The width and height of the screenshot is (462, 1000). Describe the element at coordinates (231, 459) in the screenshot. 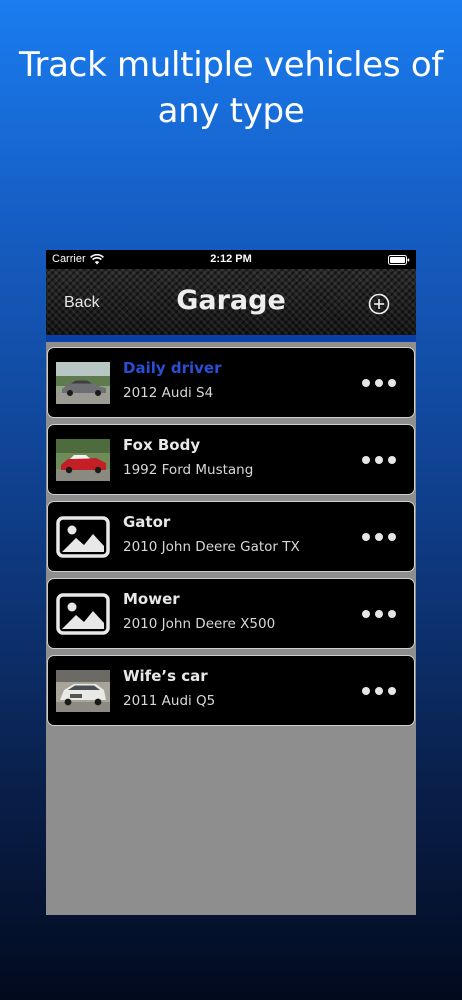

I see `vehicle-row-fox-body: Fox Body 1992 Ford Mustang` at that location.